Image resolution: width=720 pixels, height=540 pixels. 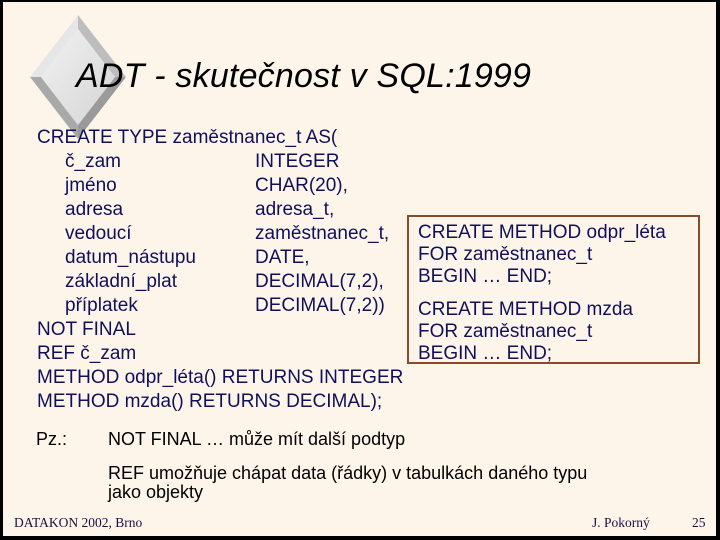 What do you see at coordinates (297, 161) in the screenshot?
I see `attribute-type: INTEGER` at bounding box center [297, 161].